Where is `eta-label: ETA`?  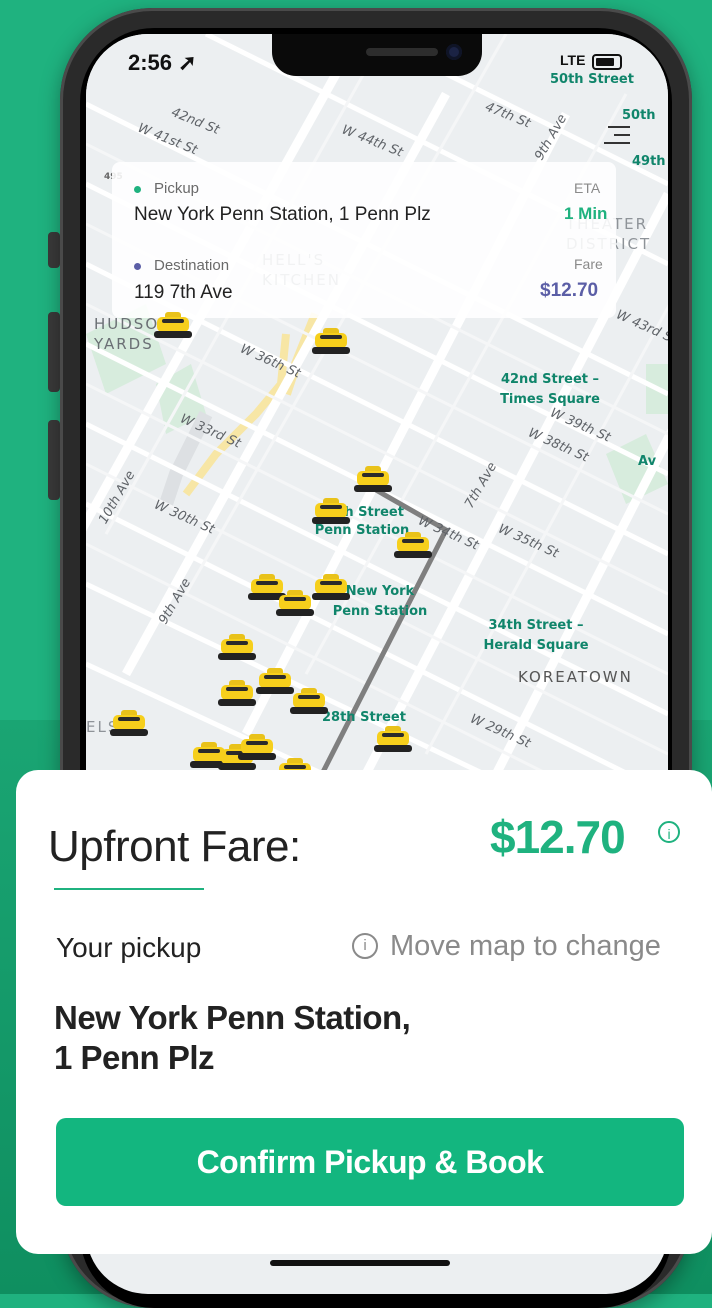
eta-label: ETA is located at coordinates (587, 188).